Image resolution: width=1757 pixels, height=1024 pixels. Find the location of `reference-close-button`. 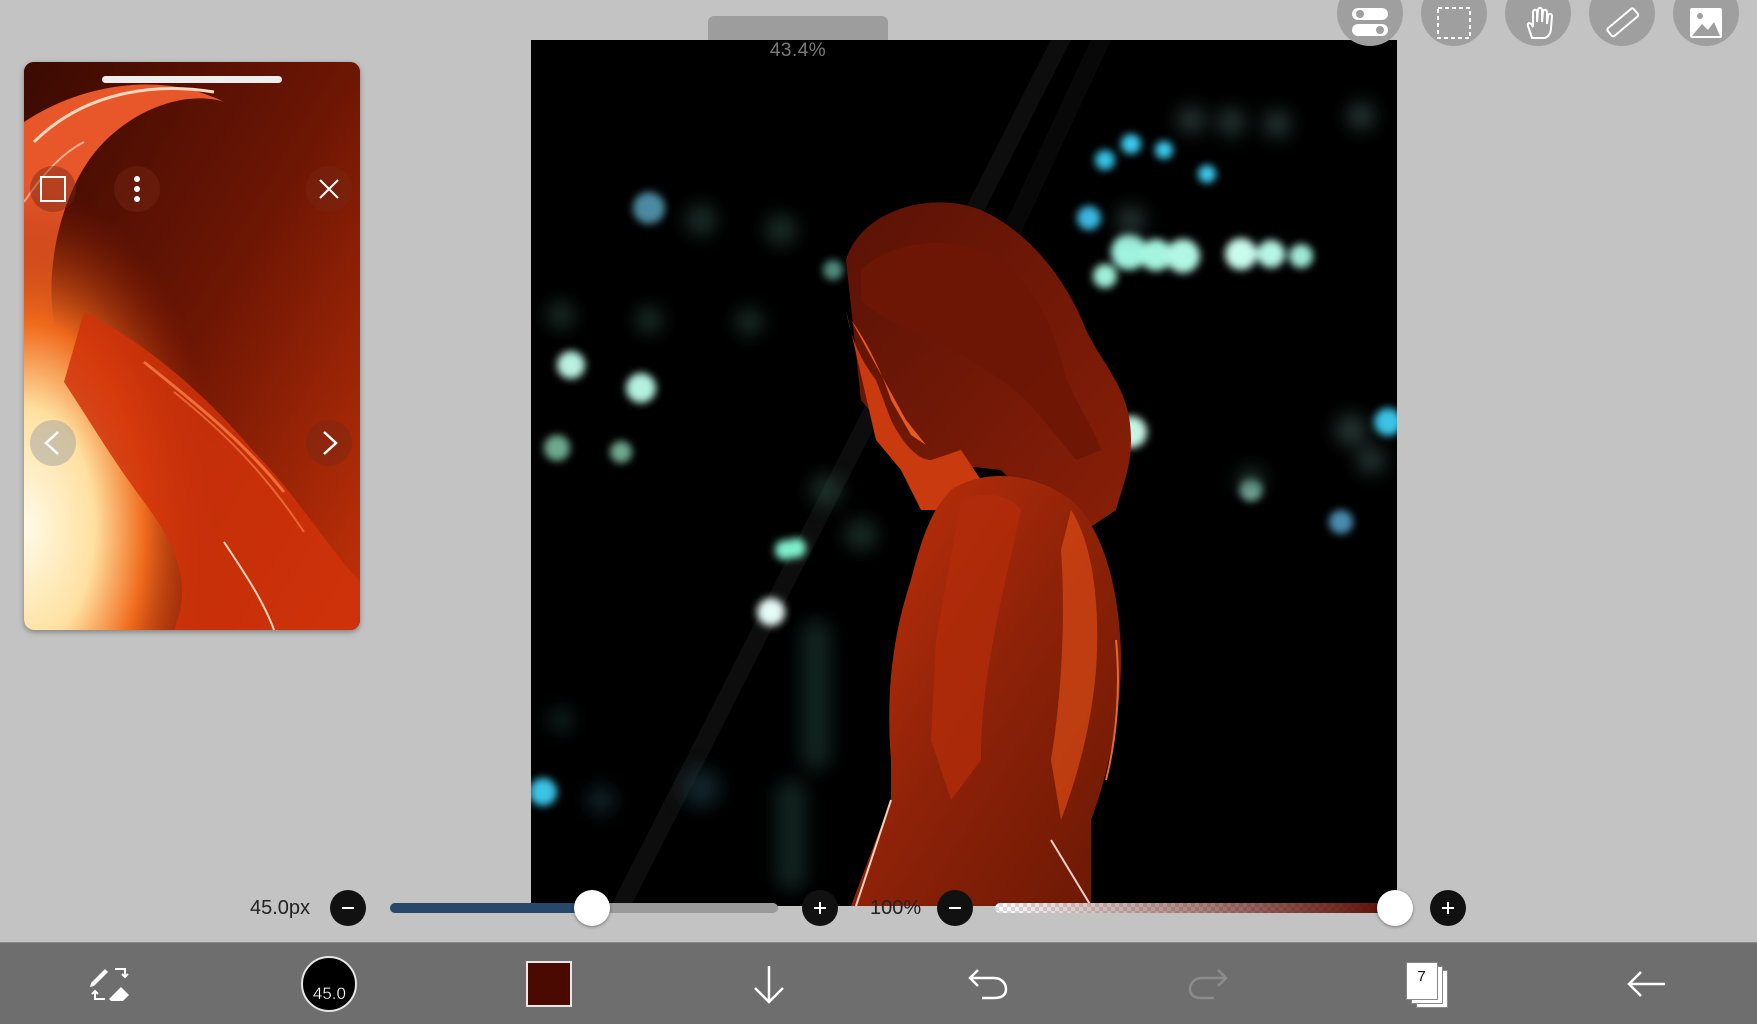

reference-close-button is located at coordinates (329, 189).